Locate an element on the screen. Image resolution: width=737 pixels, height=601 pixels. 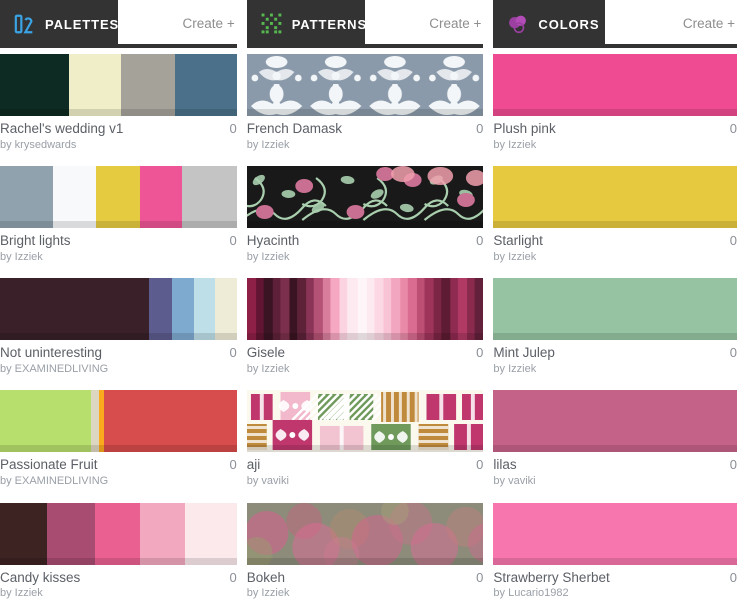
card-meta: Bokeh 0 by Izziek is located at coordinates (365, 583).